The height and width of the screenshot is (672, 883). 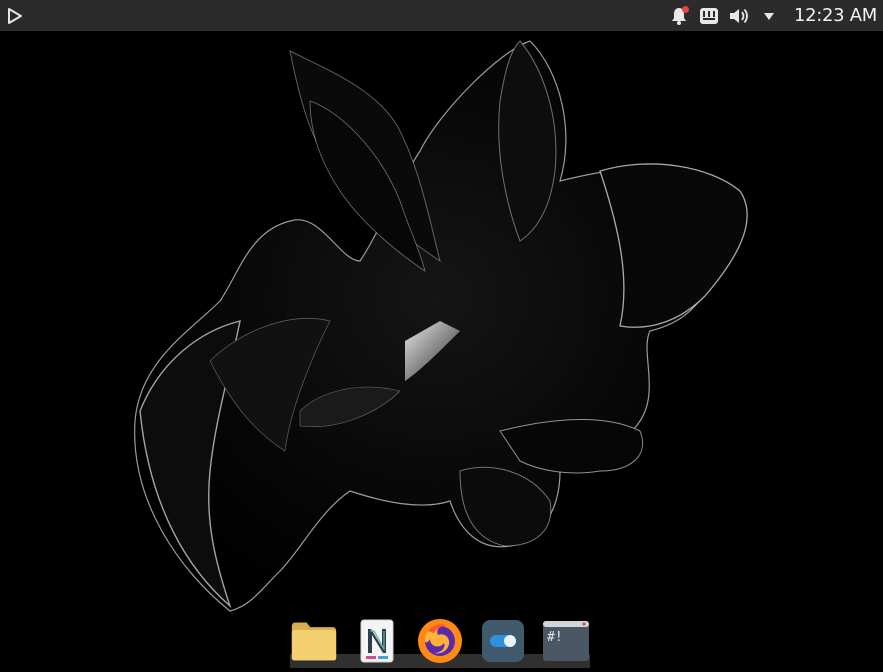 I want to click on dock-item-firefox, so click(x=440, y=641).